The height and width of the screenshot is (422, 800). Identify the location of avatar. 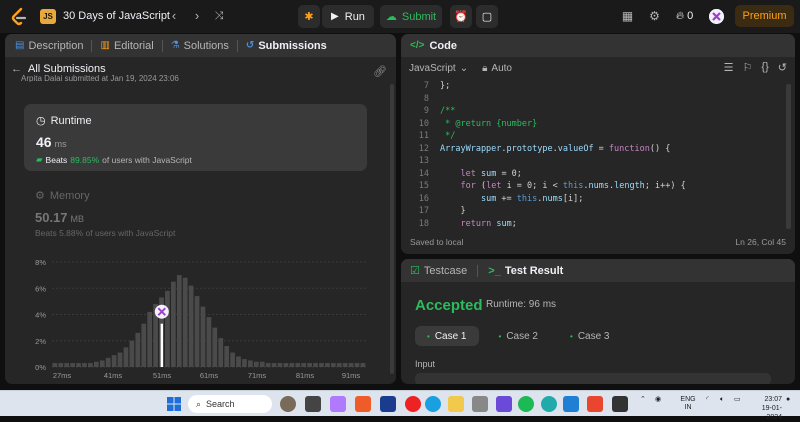
(716, 16).